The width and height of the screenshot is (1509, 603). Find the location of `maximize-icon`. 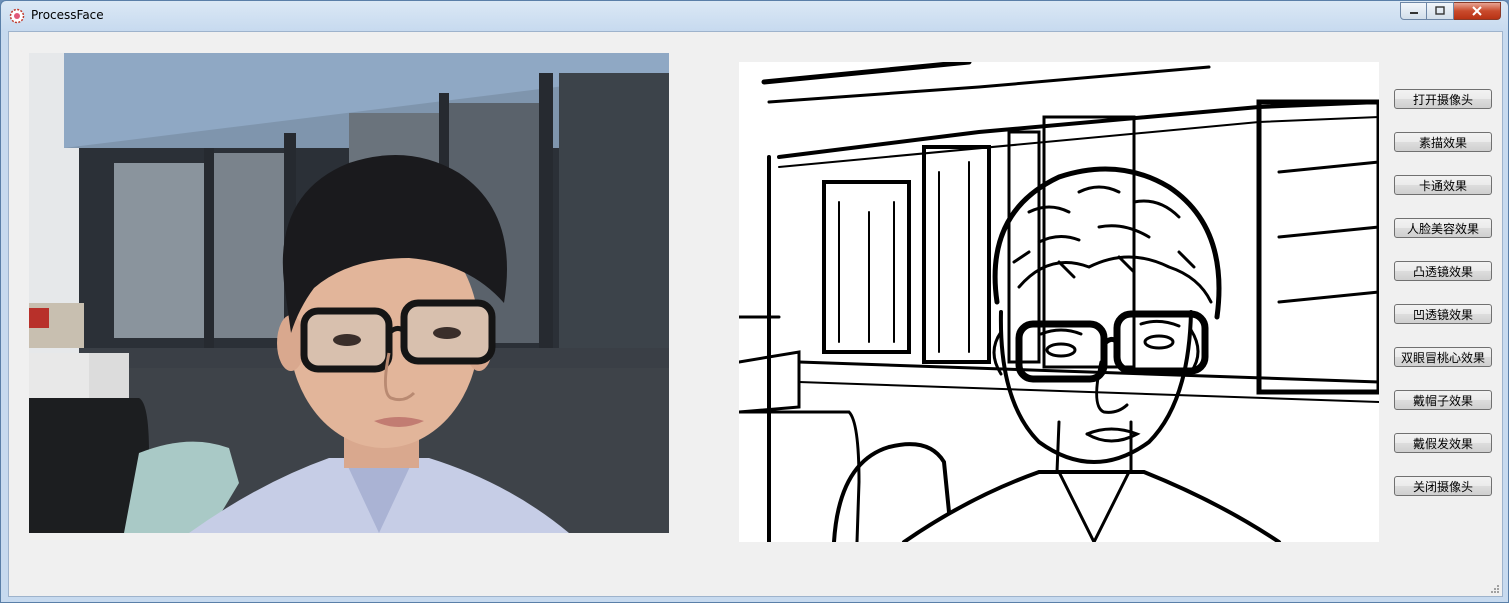

maximize-icon is located at coordinates (1440, 10).